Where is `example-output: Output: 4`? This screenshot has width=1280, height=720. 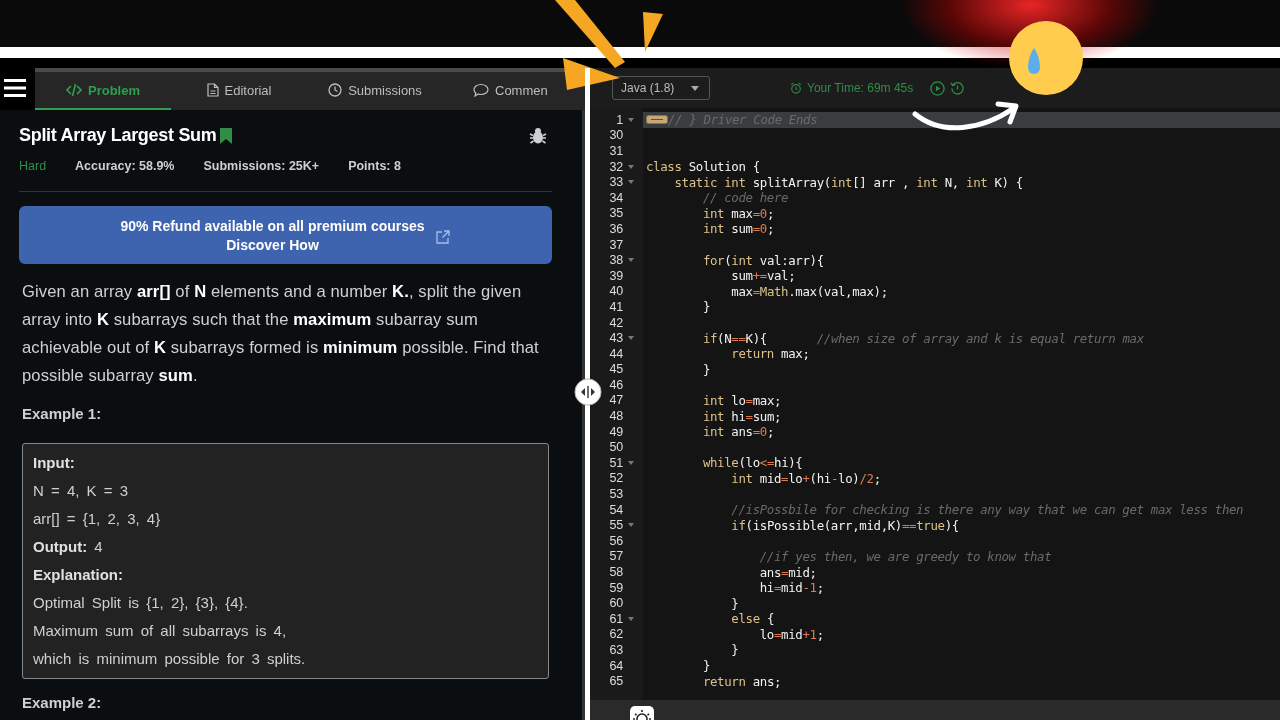 example-output: Output: 4 is located at coordinates (68, 546).